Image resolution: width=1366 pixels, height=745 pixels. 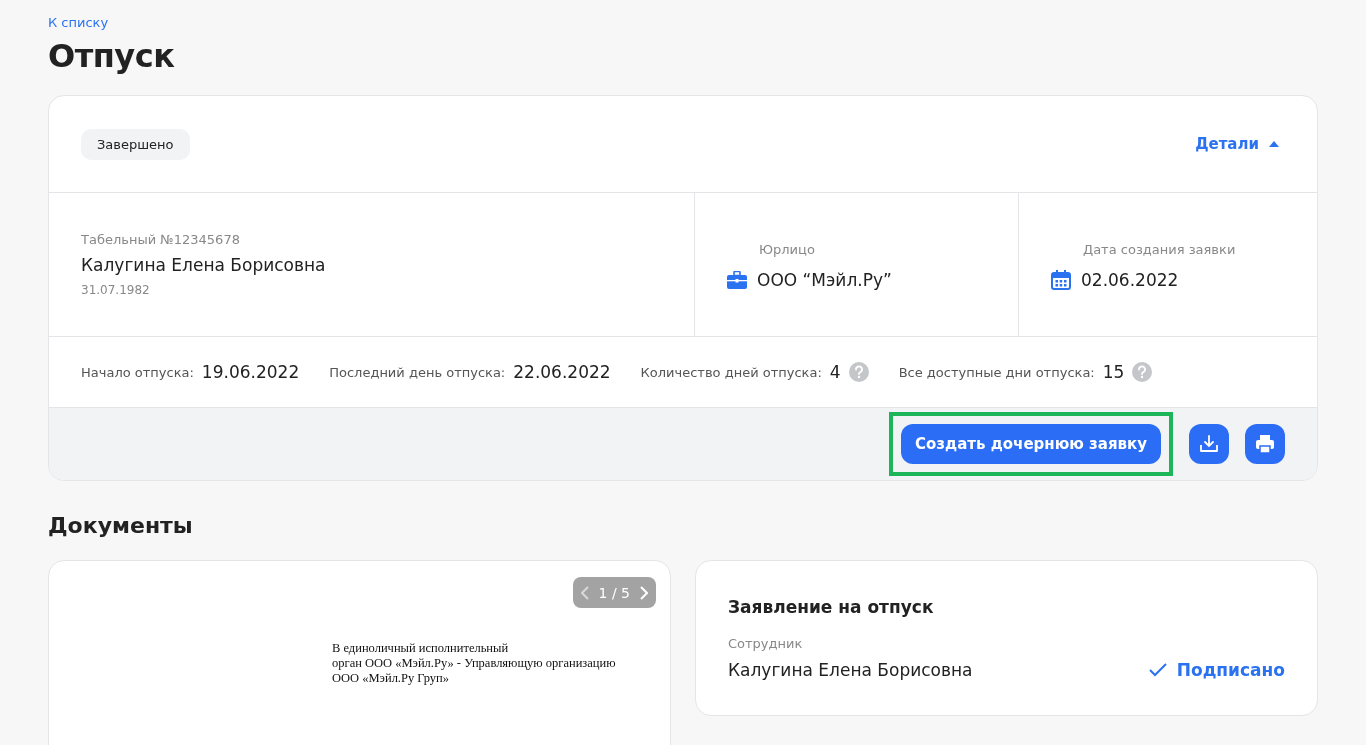 What do you see at coordinates (135, 144) in the screenshot?
I see `status-badge: Завершено` at bounding box center [135, 144].